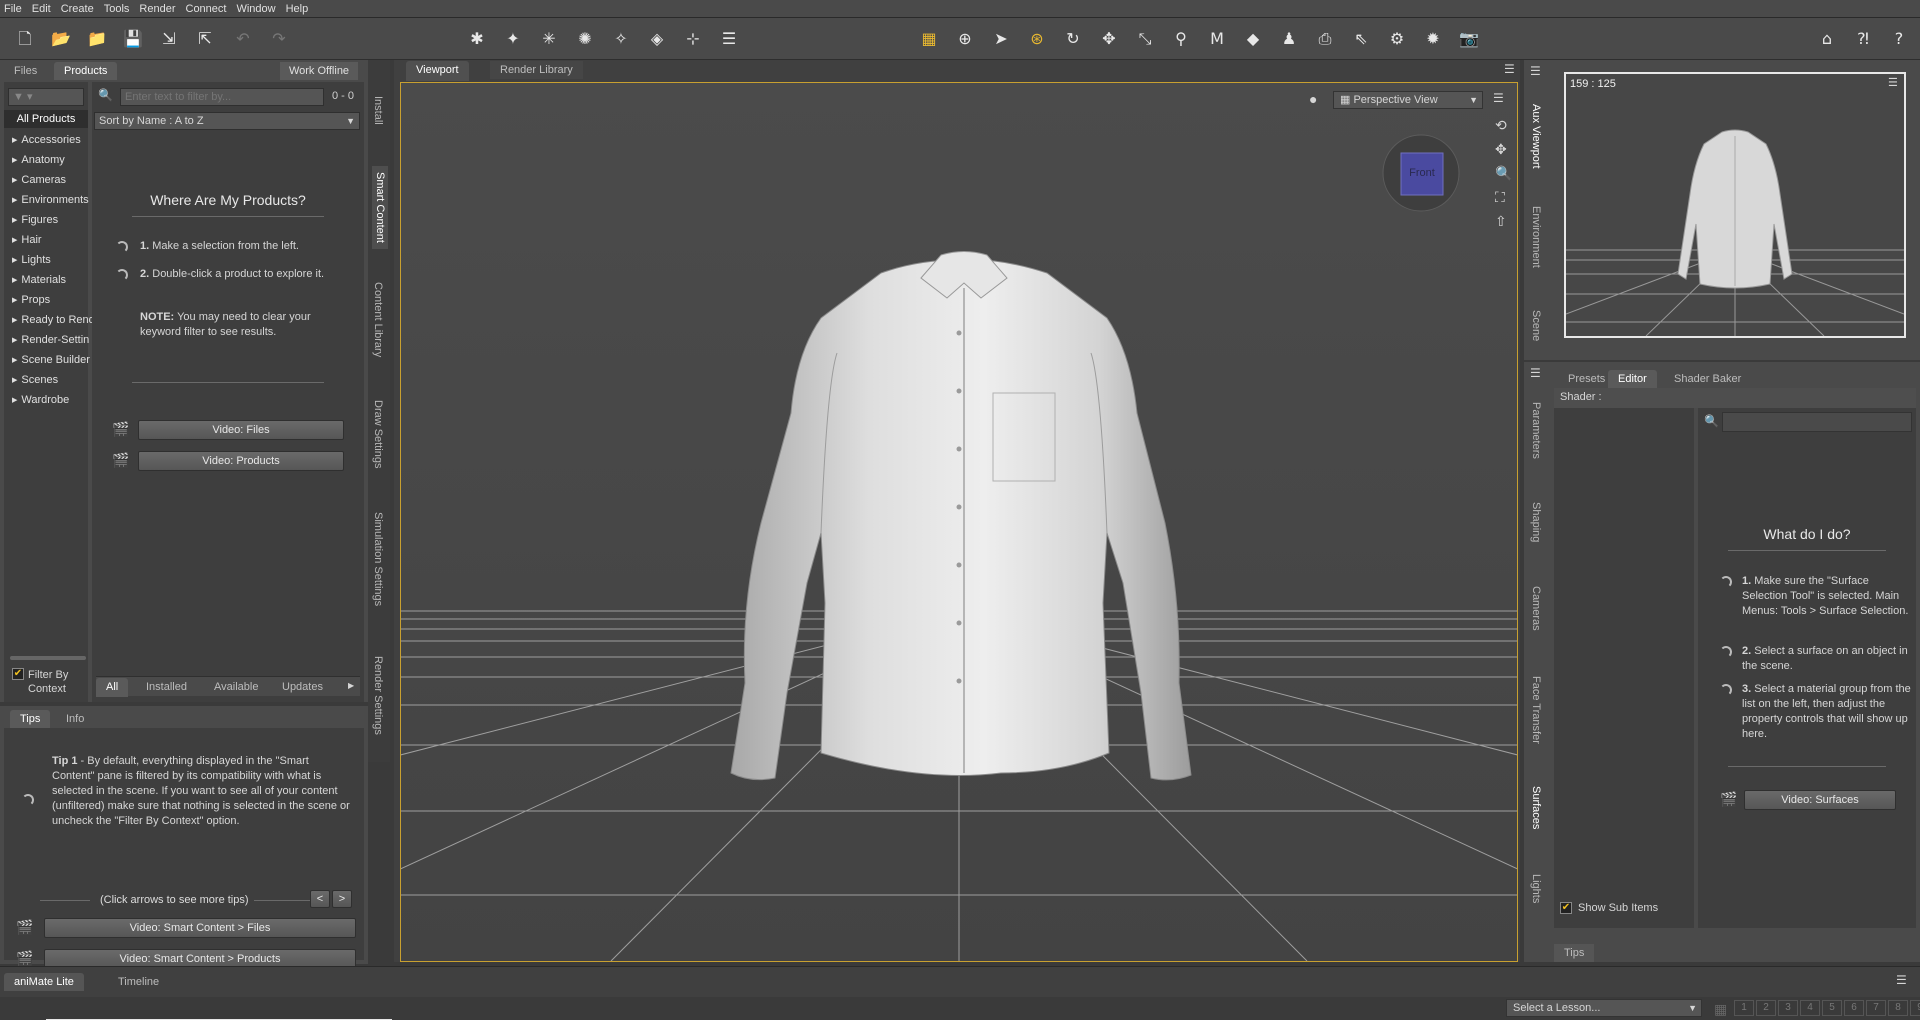 This screenshot has width=1920, height=1020. Describe the element at coordinates (1893, 82) in the screenshot. I see `aux-menu-icon: ☰` at that location.